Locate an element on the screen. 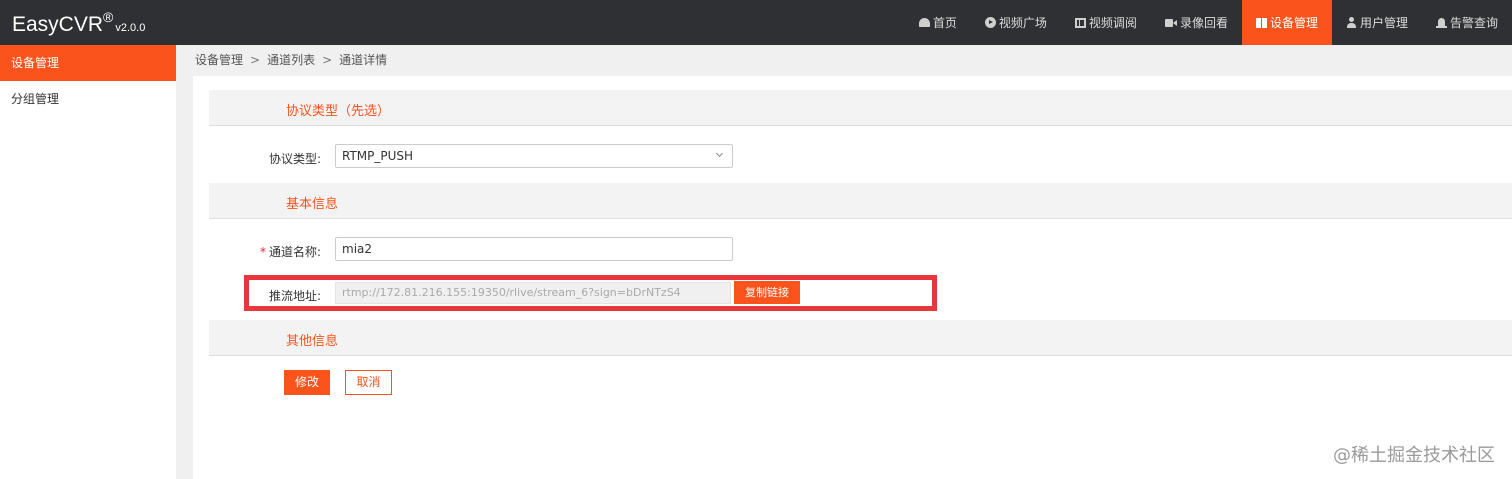  sidebar-item-device-management: 设备管理 is located at coordinates (88, 63).